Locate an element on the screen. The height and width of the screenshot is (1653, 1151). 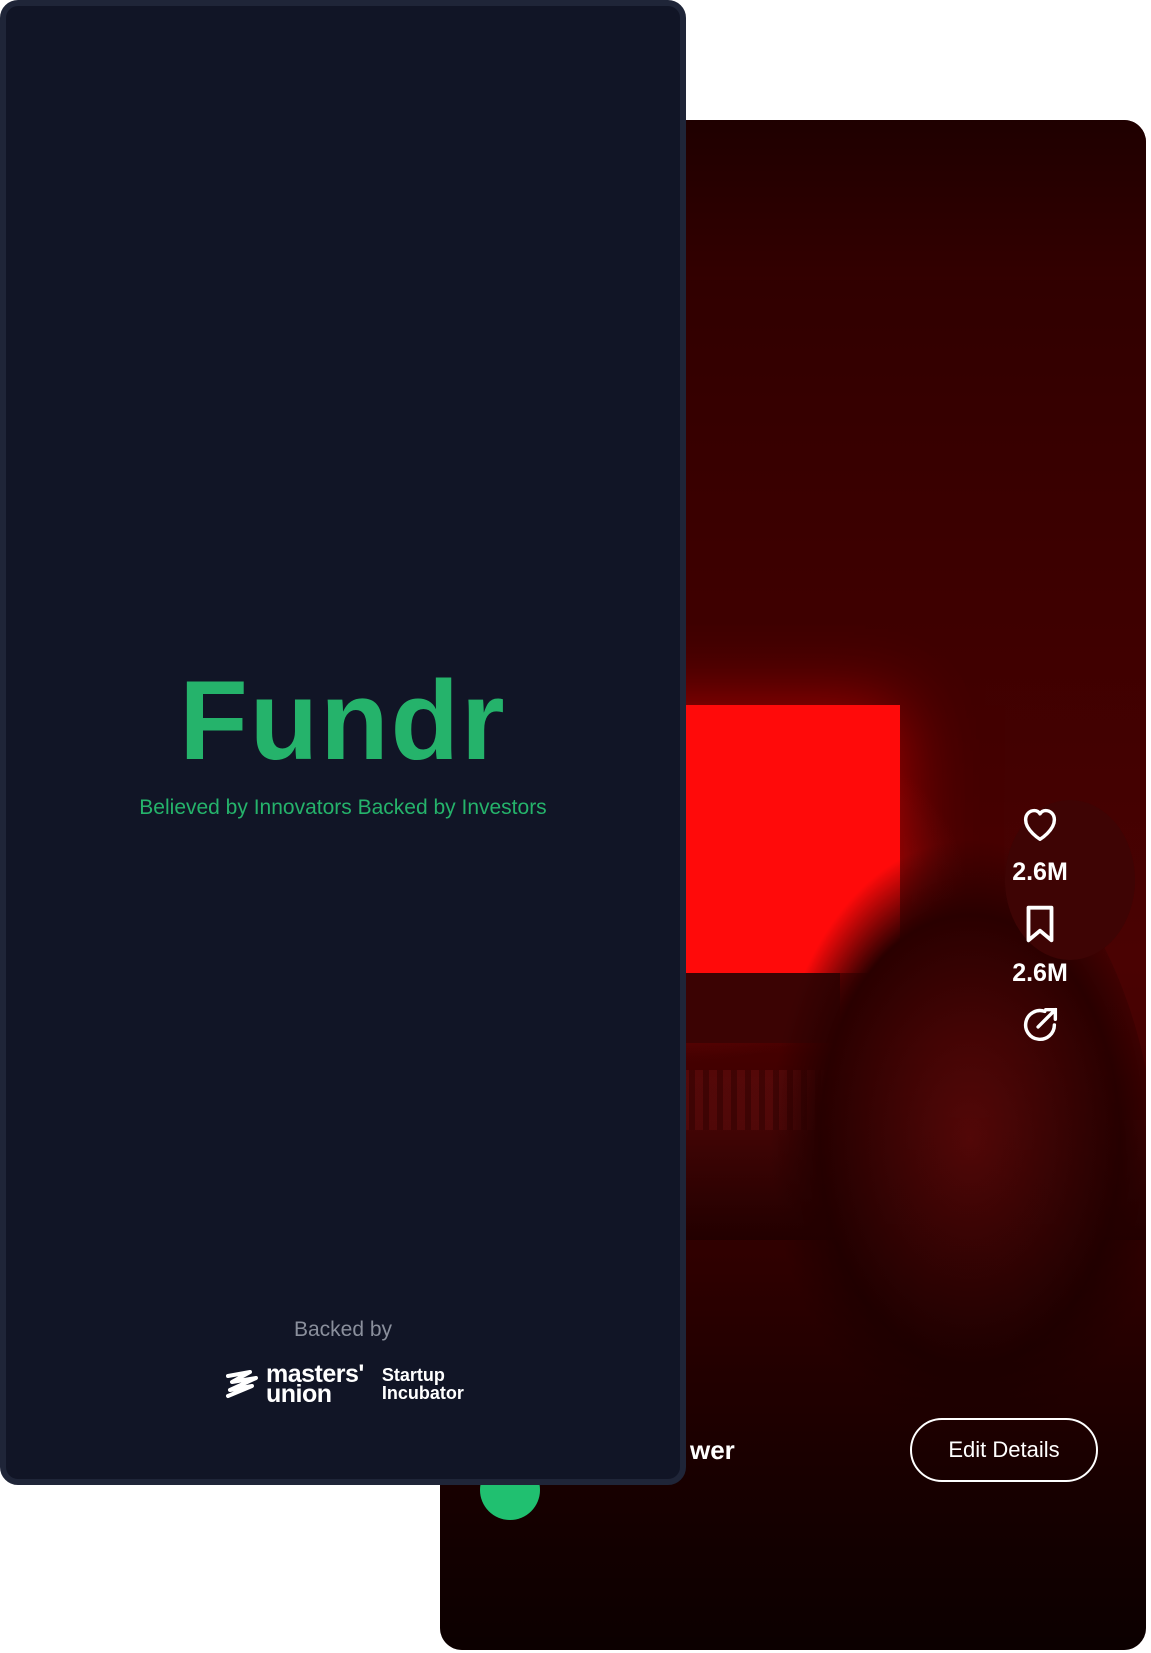
share-button is located at coordinates (1040, 1025).